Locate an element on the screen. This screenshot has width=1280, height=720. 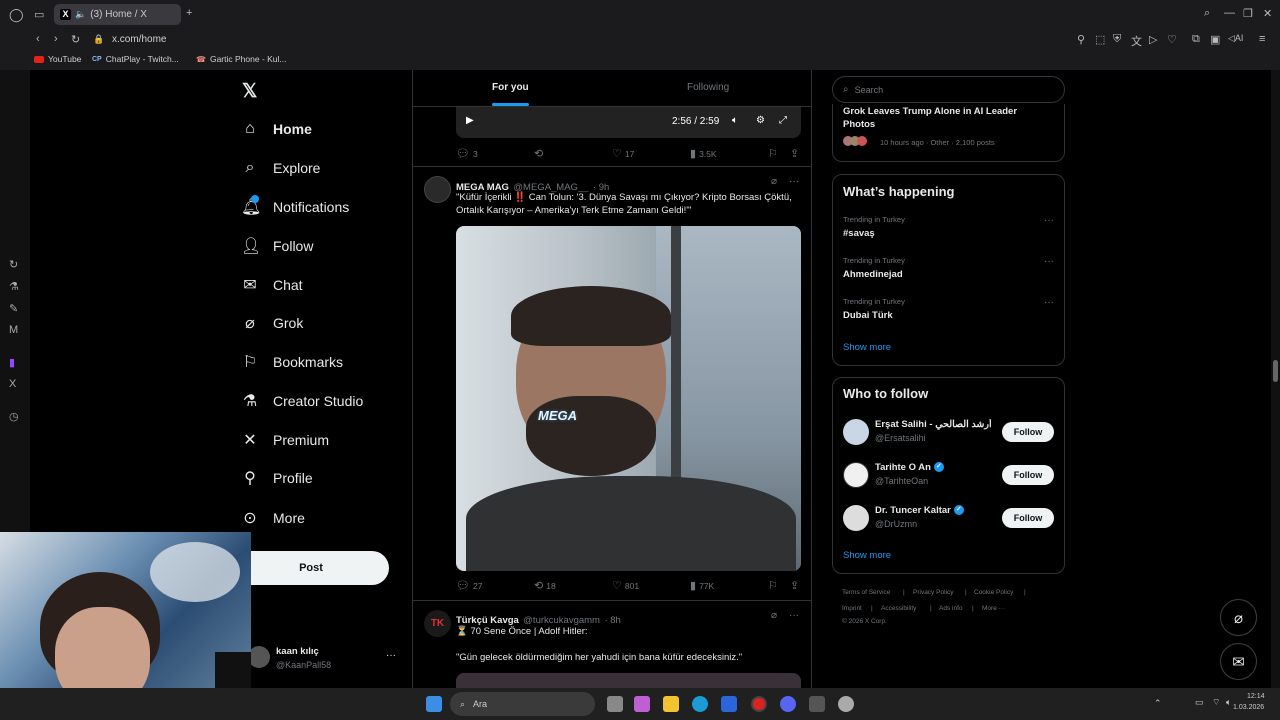
reload-icon: ↻ is located at coordinates (75, 39).